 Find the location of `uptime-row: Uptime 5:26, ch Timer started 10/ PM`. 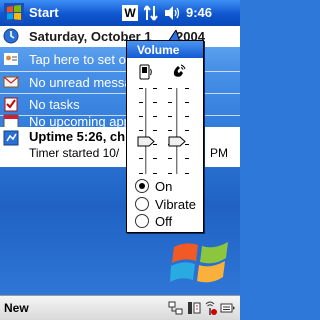

uptime-row: Uptime 5:26, ch Timer started 10/ PM is located at coordinates (120, 147).